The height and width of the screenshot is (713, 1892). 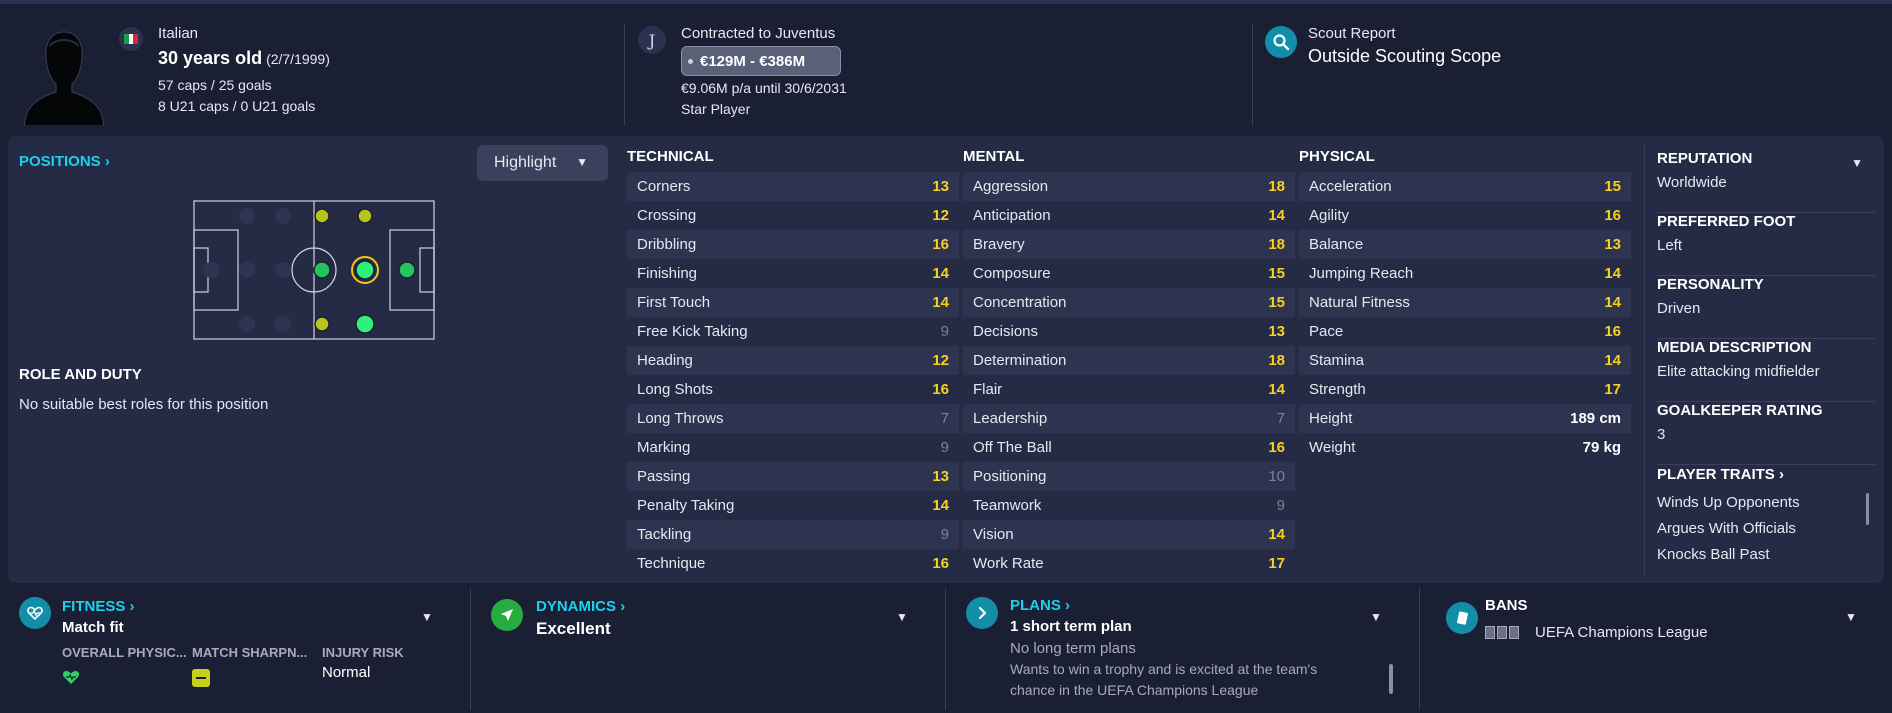 What do you see at coordinates (1465, 418) in the screenshot?
I see `attribute-row: Height 189 cm` at bounding box center [1465, 418].